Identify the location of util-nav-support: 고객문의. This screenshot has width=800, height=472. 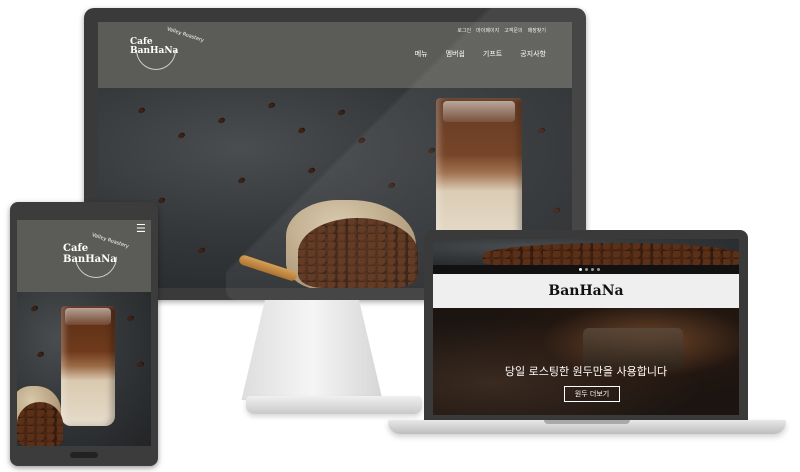
(513, 30).